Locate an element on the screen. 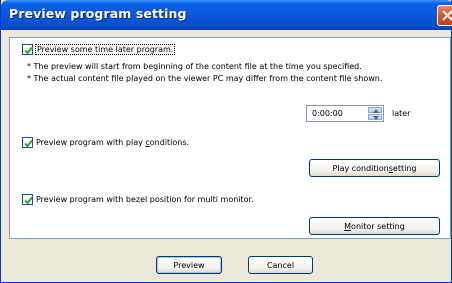  later-label: later is located at coordinates (401, 113).